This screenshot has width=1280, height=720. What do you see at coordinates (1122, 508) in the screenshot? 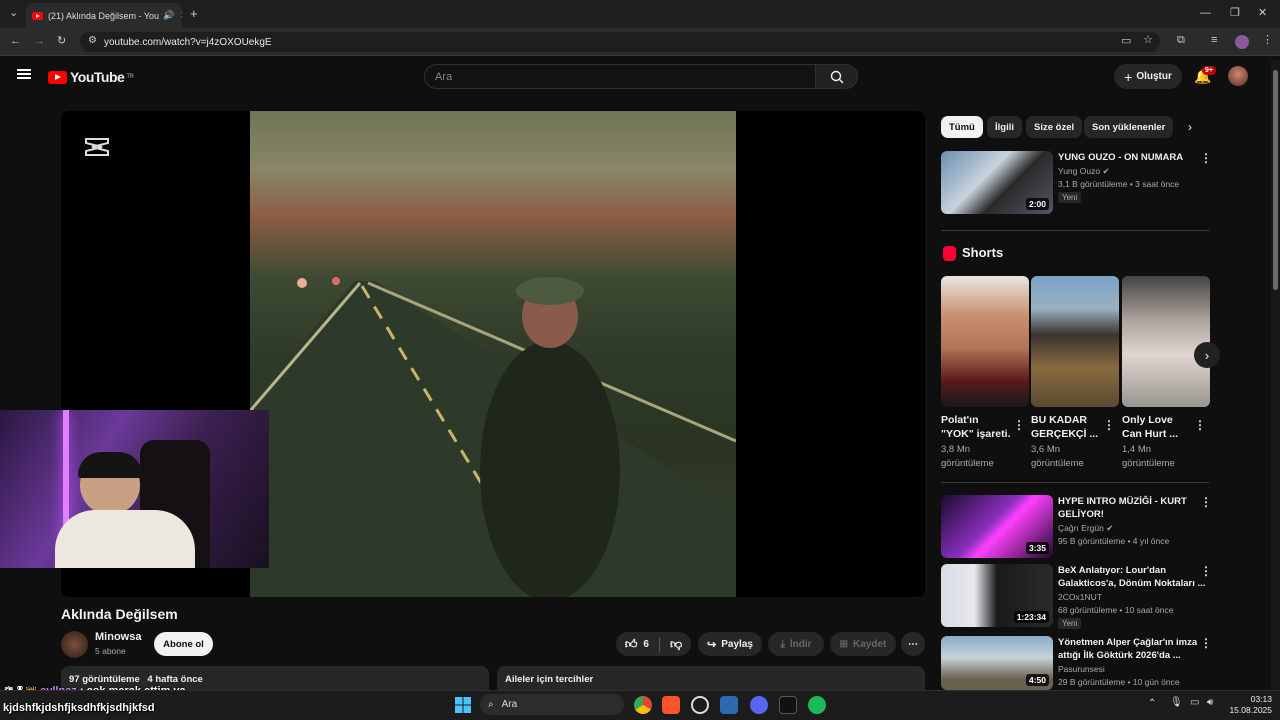
I see `rec-title-1: HYPE INTRO MÜZİĞİ - KURT GELİYOR!` at bounding box center [1122, 508].